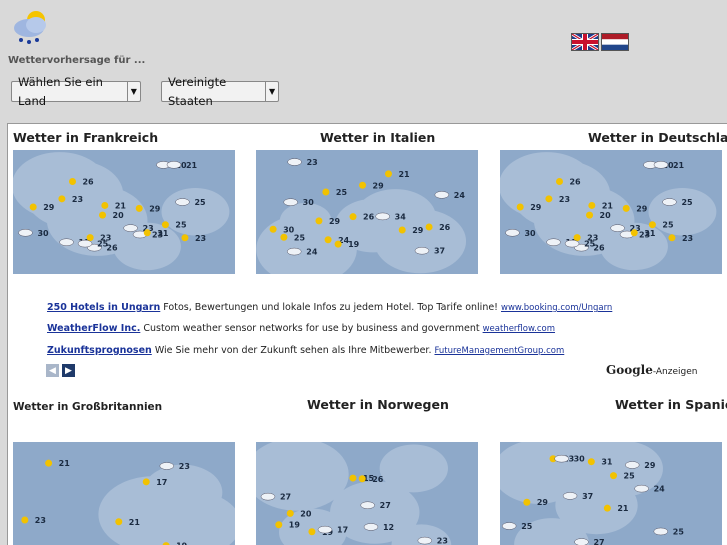  I want to click on ad-url: www.booking.com/Ungarn, so click(556, 308).